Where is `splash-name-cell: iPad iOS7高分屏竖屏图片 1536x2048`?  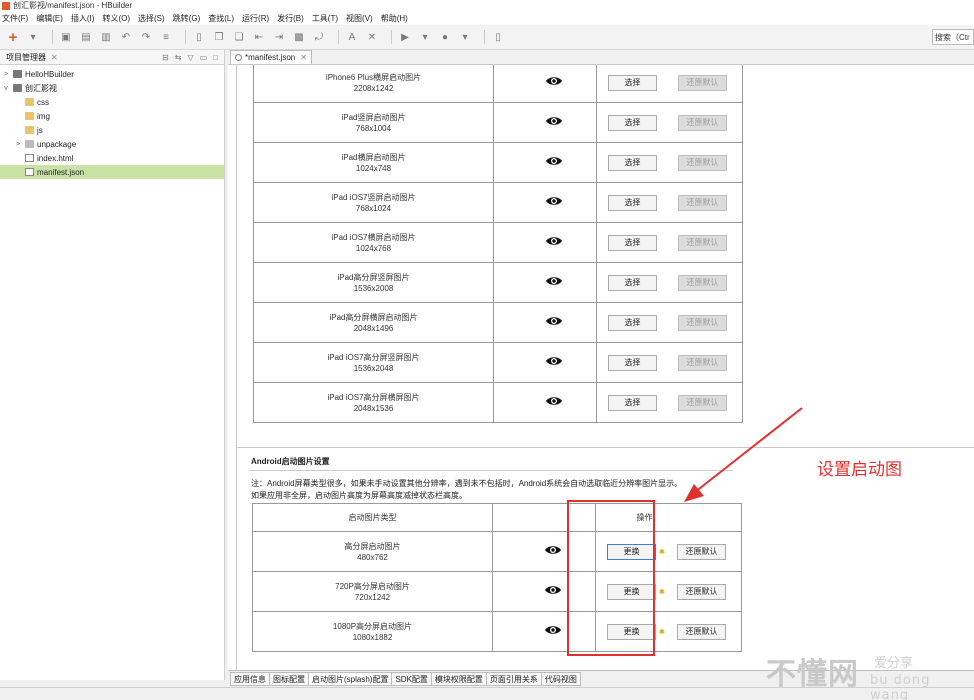 splash-name-cell: iPad iOS7高分屏竖屏图片 1536x2048 is located at coordinates (373, 362).